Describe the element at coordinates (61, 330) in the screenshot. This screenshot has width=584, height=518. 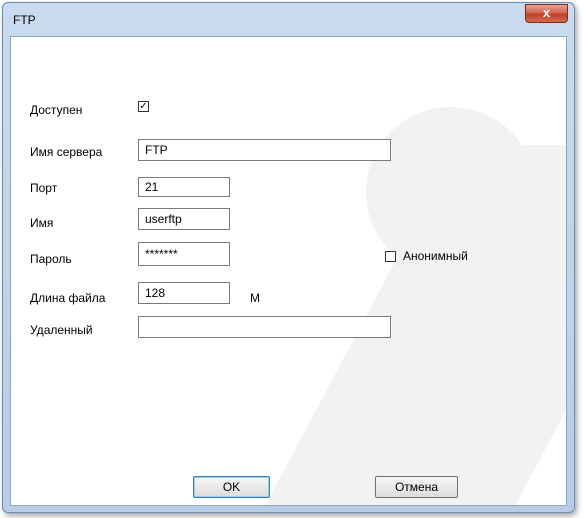
I see `remote-label: Удаленный` at that location.